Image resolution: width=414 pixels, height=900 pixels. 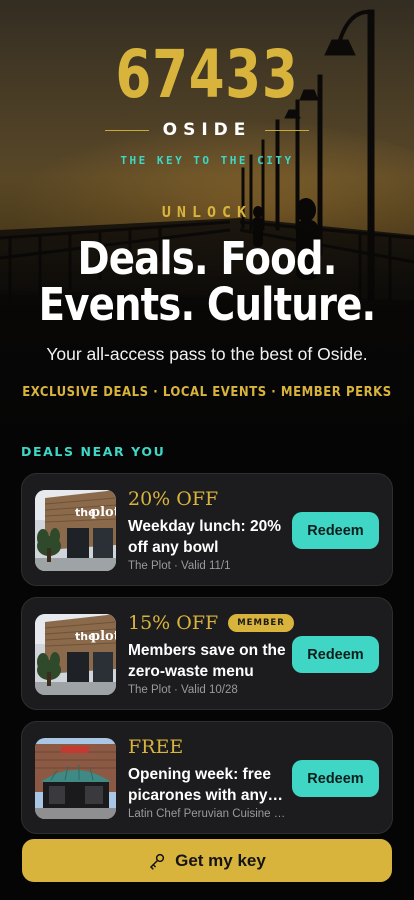 What do you see at coordinates (179, 566) in the screenshot?
I see `deal-meta: The Plot · Valid 11/1` at bounding box center [179, 566].